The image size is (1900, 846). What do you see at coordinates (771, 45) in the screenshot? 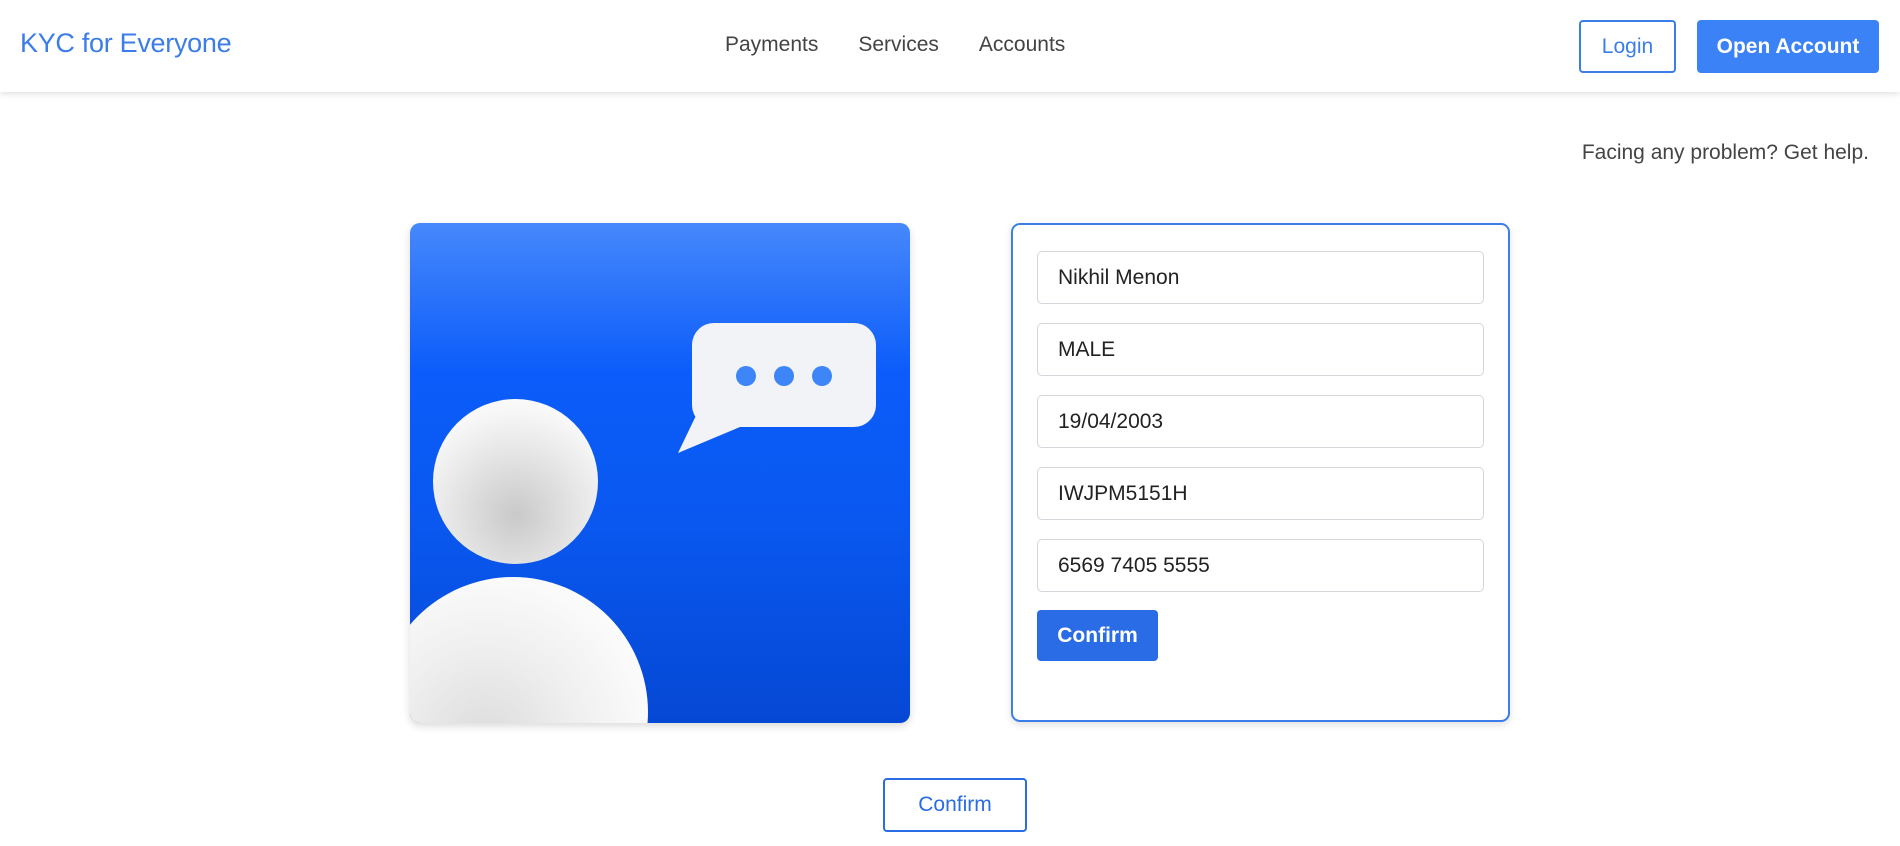
I see `nav-link-payments: Payments` at bounding box center [771, 45].